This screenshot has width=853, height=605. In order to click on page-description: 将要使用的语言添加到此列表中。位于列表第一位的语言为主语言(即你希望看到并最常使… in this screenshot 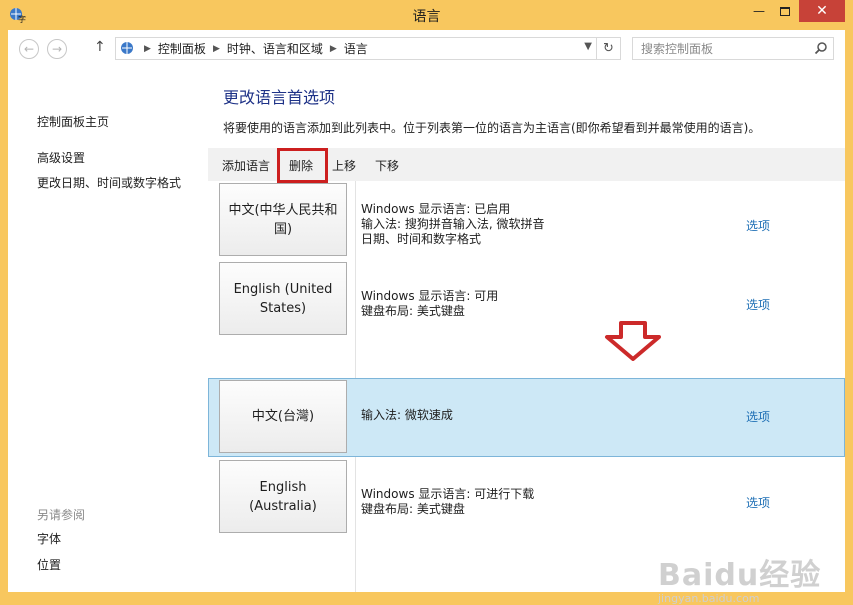, I will do `click(492, 128)`.